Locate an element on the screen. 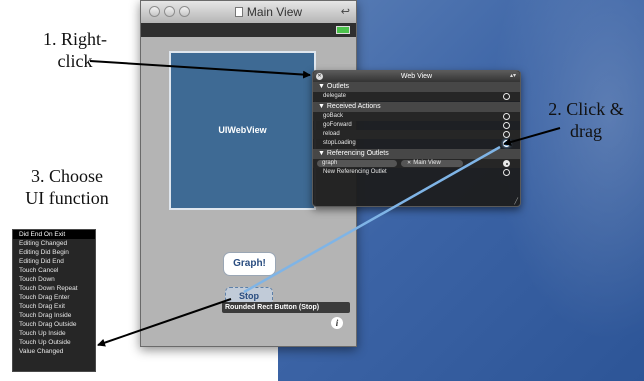 The image size is (644, 381). step-3-arrow is located at coordinates (164, 322).